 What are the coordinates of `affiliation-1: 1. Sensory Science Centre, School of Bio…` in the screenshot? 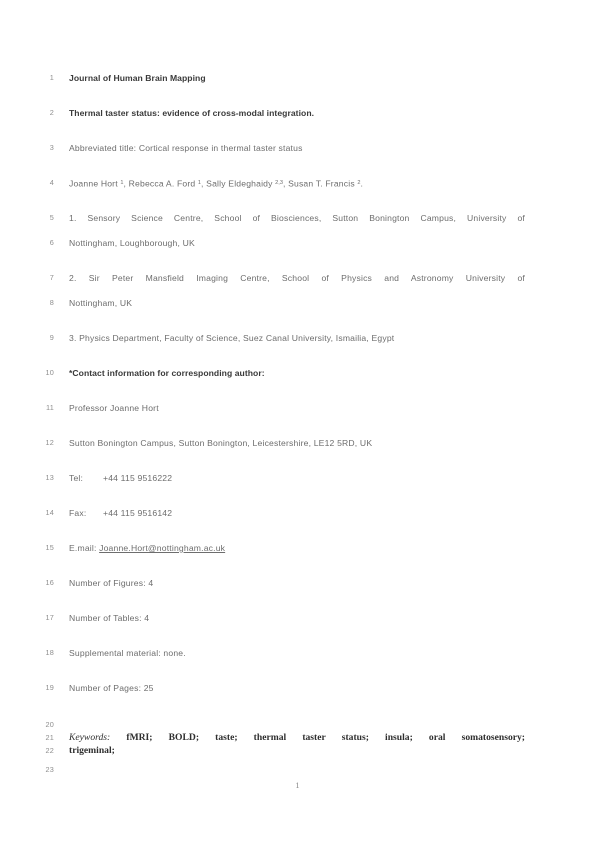 It's located at (297, 218).